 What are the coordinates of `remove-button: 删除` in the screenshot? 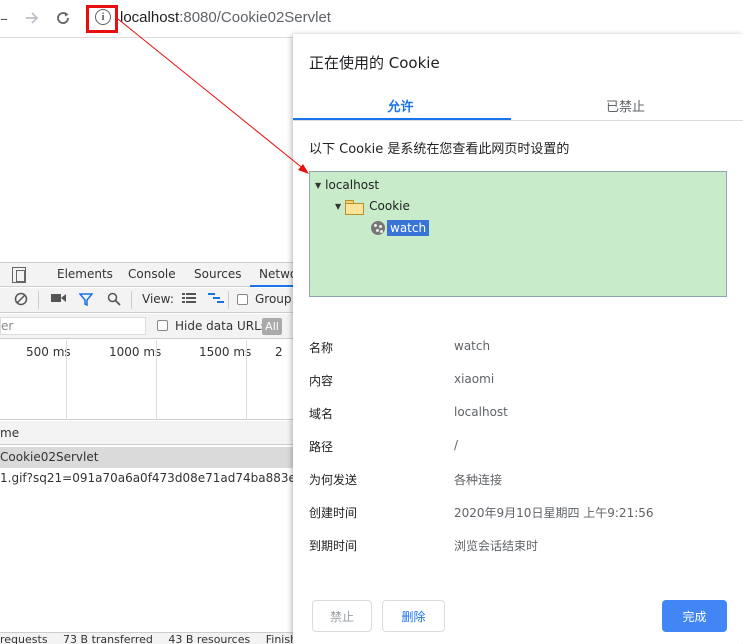 It's located at (413, 616).